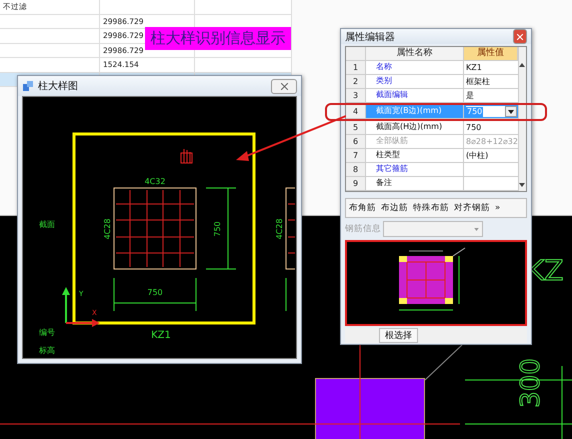  Describe the element at coordinates (491, 53) in the screenshot. I see `column-header: 属性值` at that location.